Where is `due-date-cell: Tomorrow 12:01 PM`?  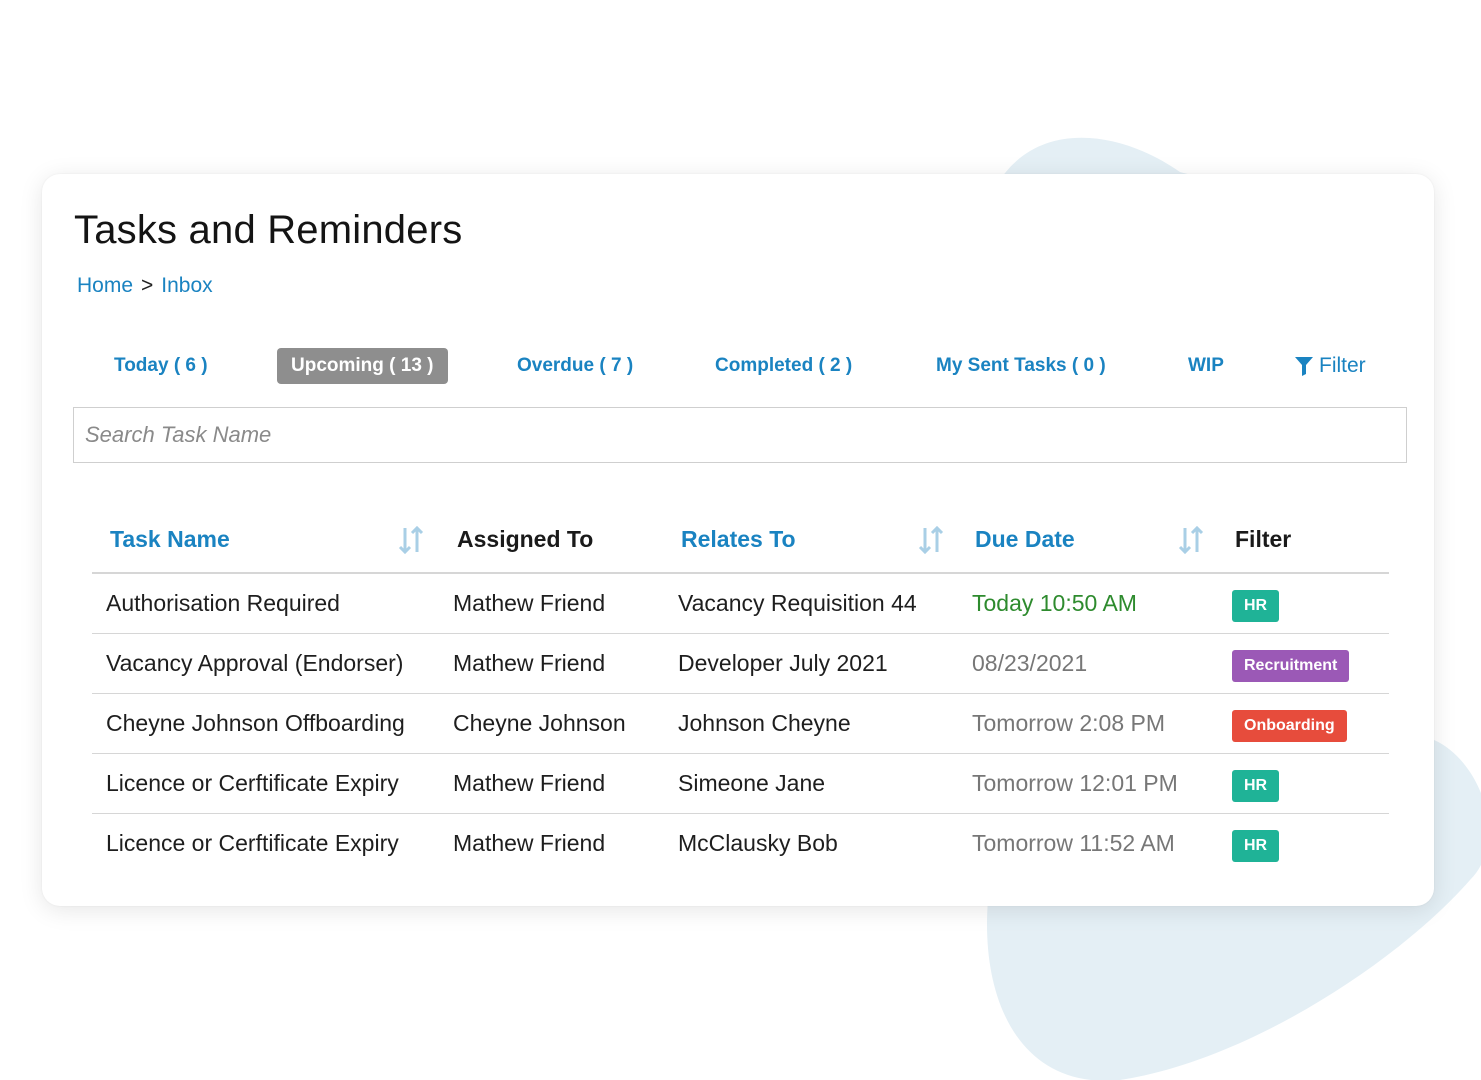 due-date-cell: Tomorrow 12:01 PM is located at coordinates (1075, 783).